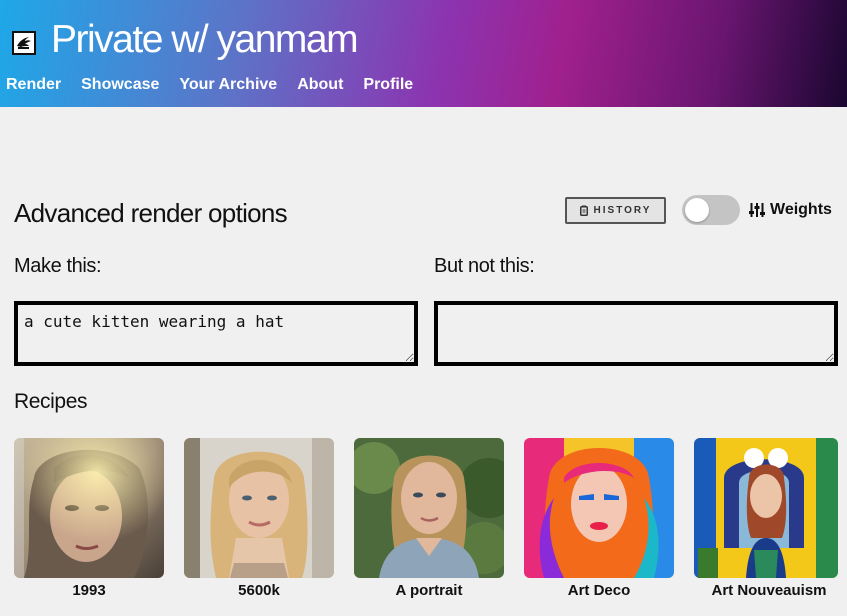 This screenshot has height=616, width=847. What do you see at coordinates (599, 590) in the screenshot?
I see `recipe-label: Art Deco` at bounding box center [599, 590].